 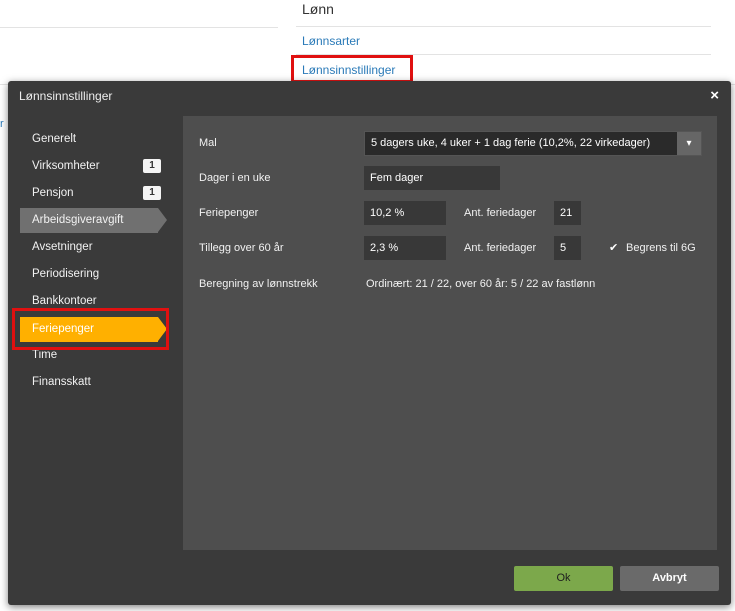 What do you see at coordinates (500, 248) in the screenshot?
I see `ant-feriedager-label-2: Ant. feriedager` at bounding box center [500, 248].